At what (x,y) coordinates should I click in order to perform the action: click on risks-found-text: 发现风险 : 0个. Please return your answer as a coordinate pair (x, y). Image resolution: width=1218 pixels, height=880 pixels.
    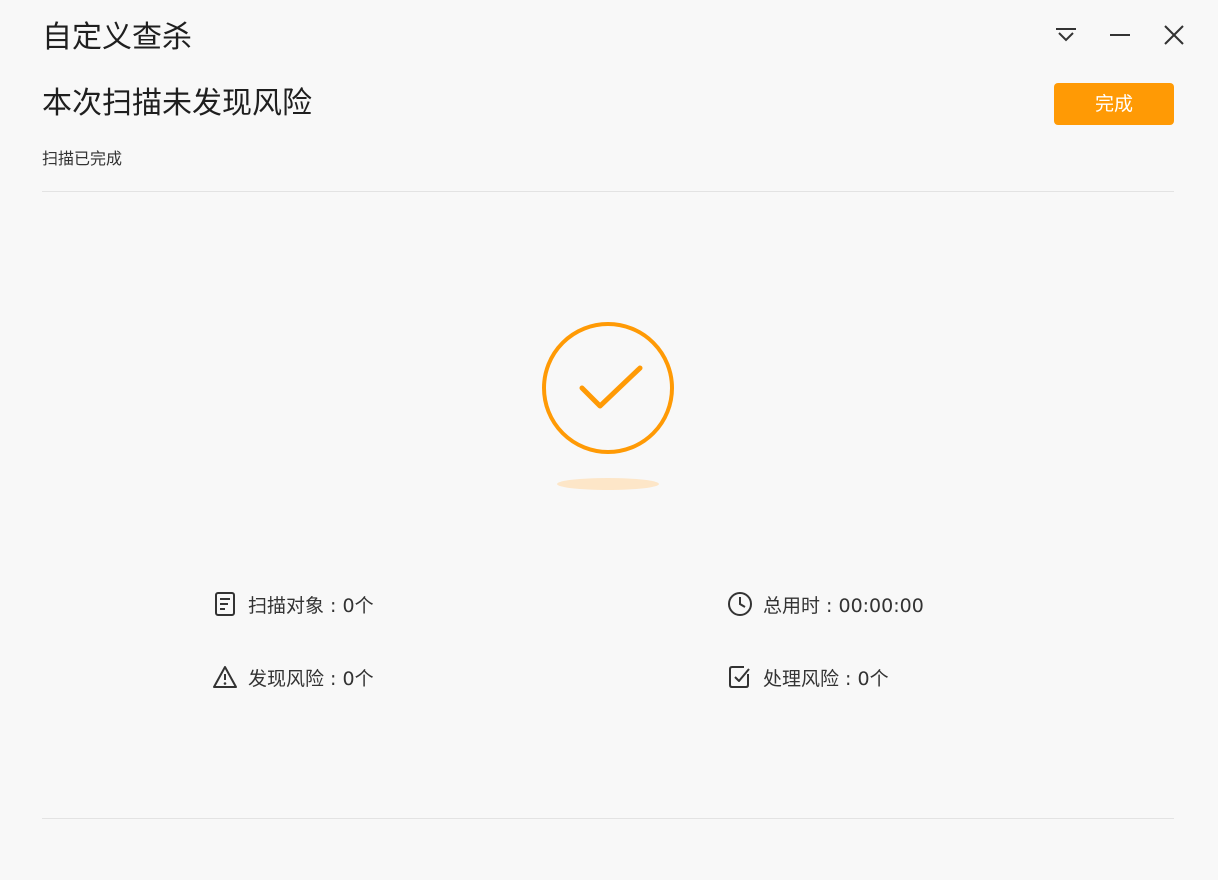
    Looking at the image, I should click on (311, 678).